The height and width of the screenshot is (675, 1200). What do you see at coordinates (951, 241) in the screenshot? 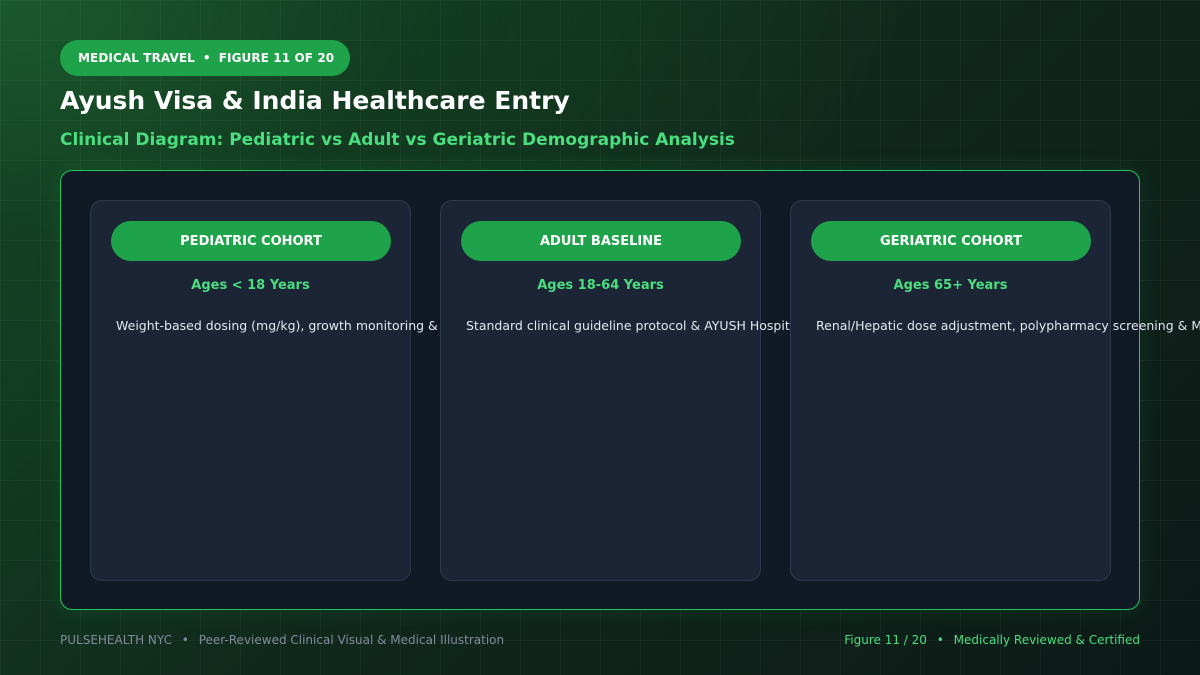
I see `cohort-label-geriatric: GERIATRIC COHORT` at bounding box center [951, 241].